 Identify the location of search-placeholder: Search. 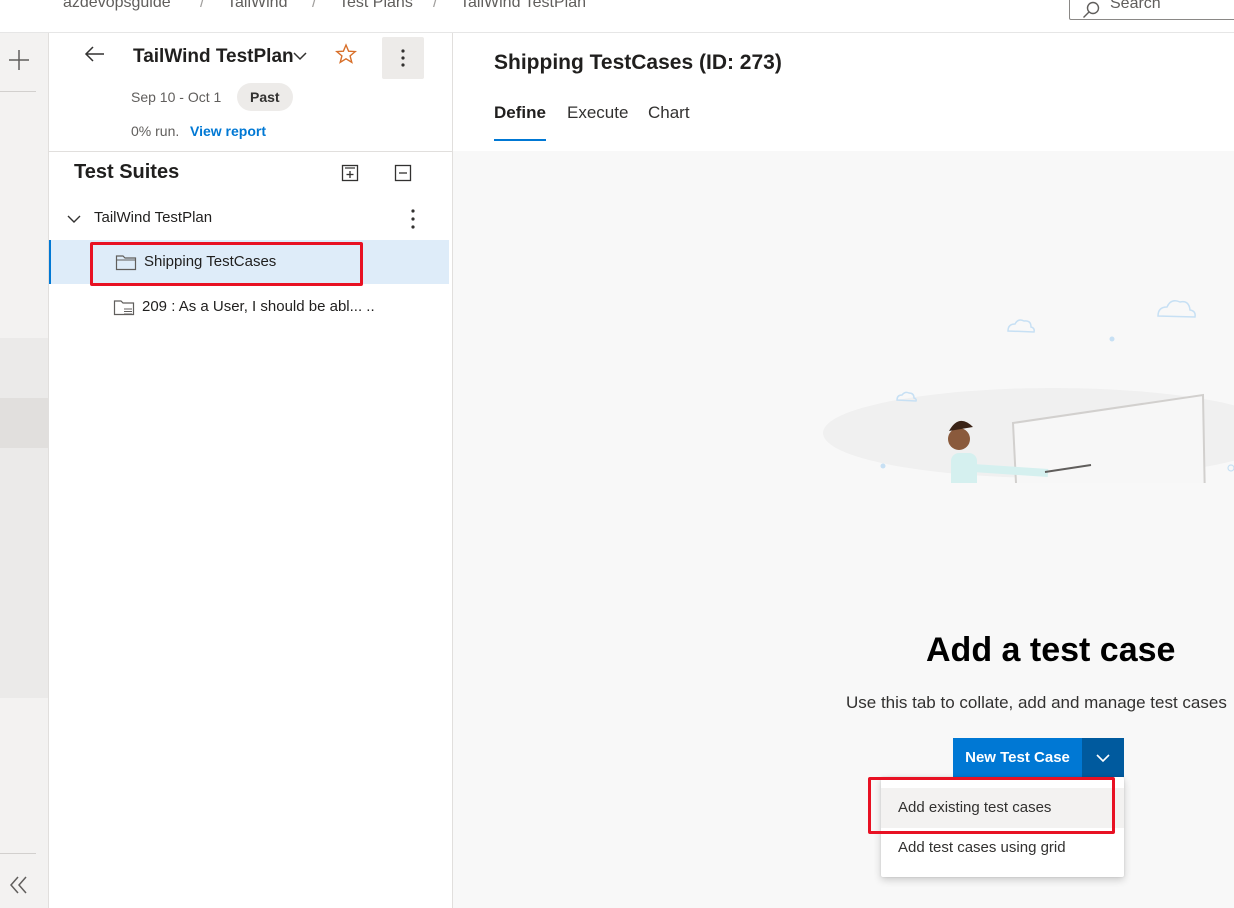
(1135, 6).